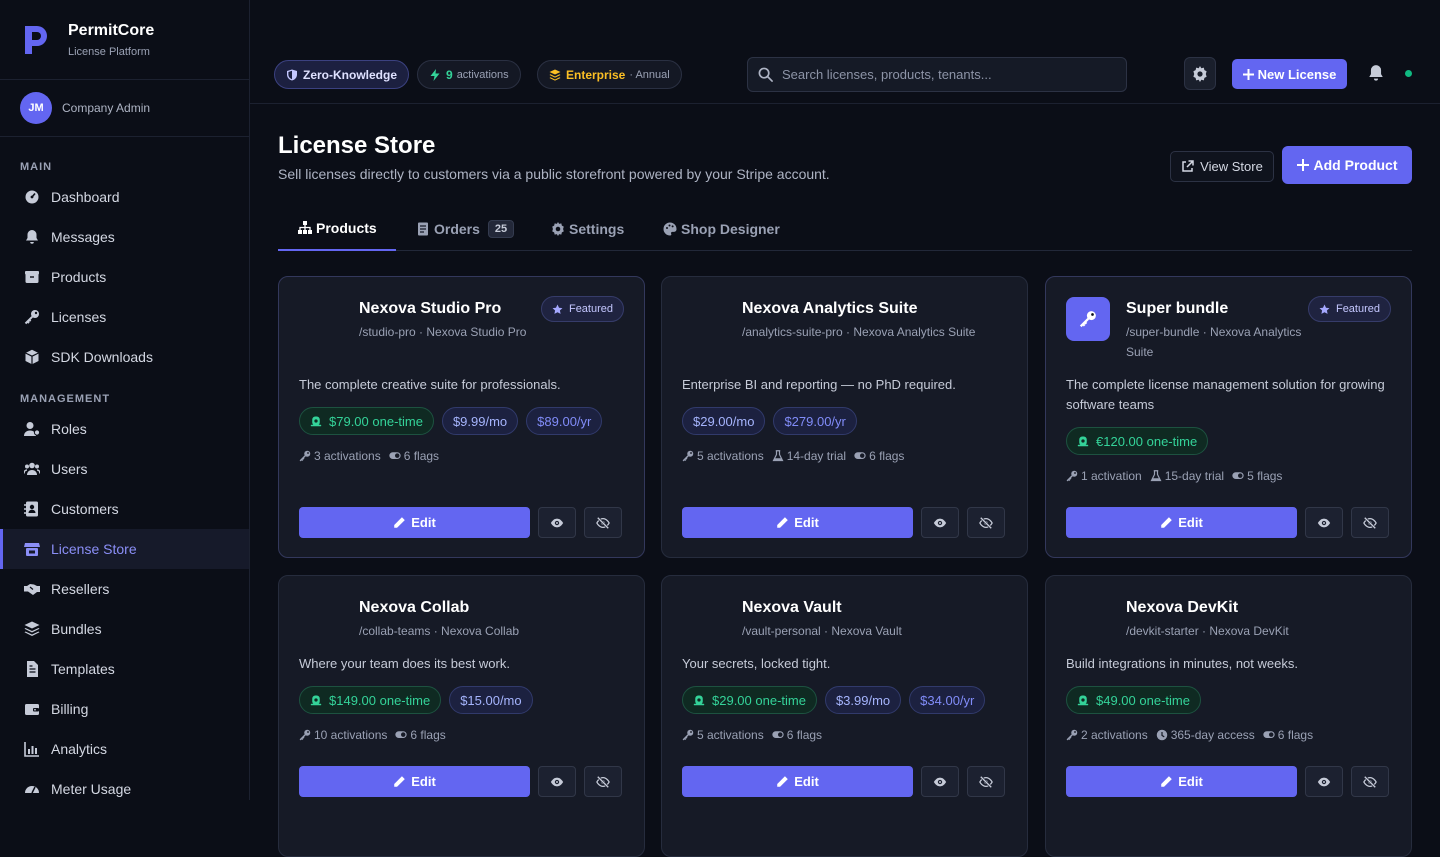 This screenshot has height=857, width=1440. I want to click on avatar: JM, so click(36, 108).